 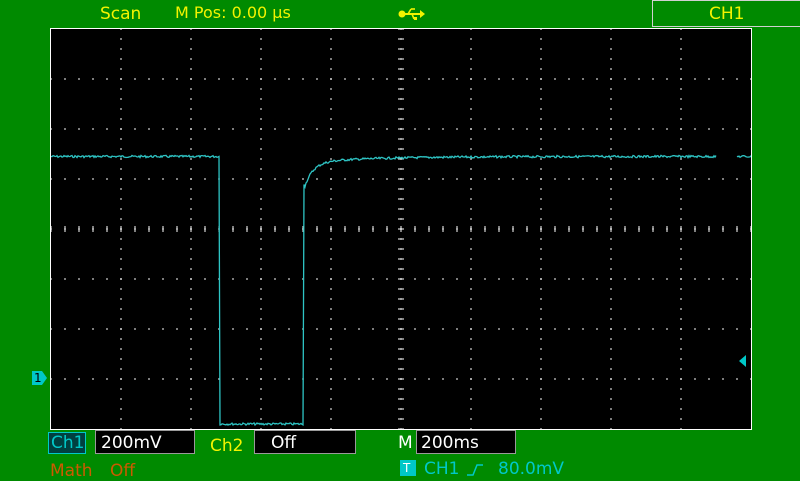 I want to click on ch1-button: Ch1, so click(x=67, y=443).